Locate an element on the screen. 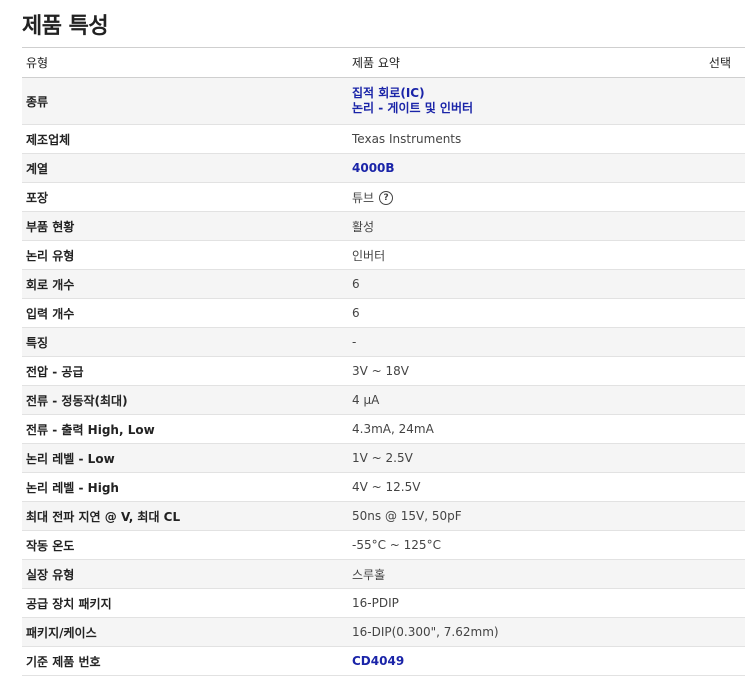 The image size is (745, 682). row-label: 실장 유형 is located at coordinates (50, 574).